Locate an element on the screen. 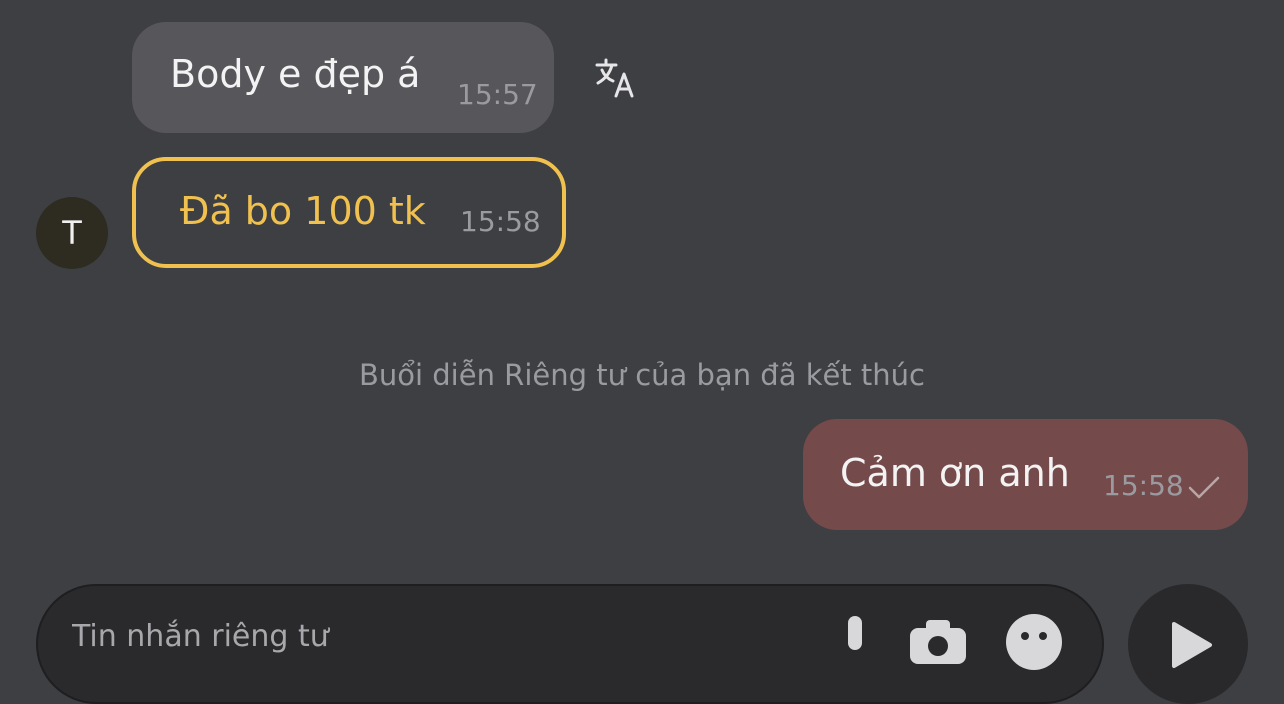 This screenshot has width=1284, height=704. incoming-message-time: 15:57 is located at coordinates (497, 94).